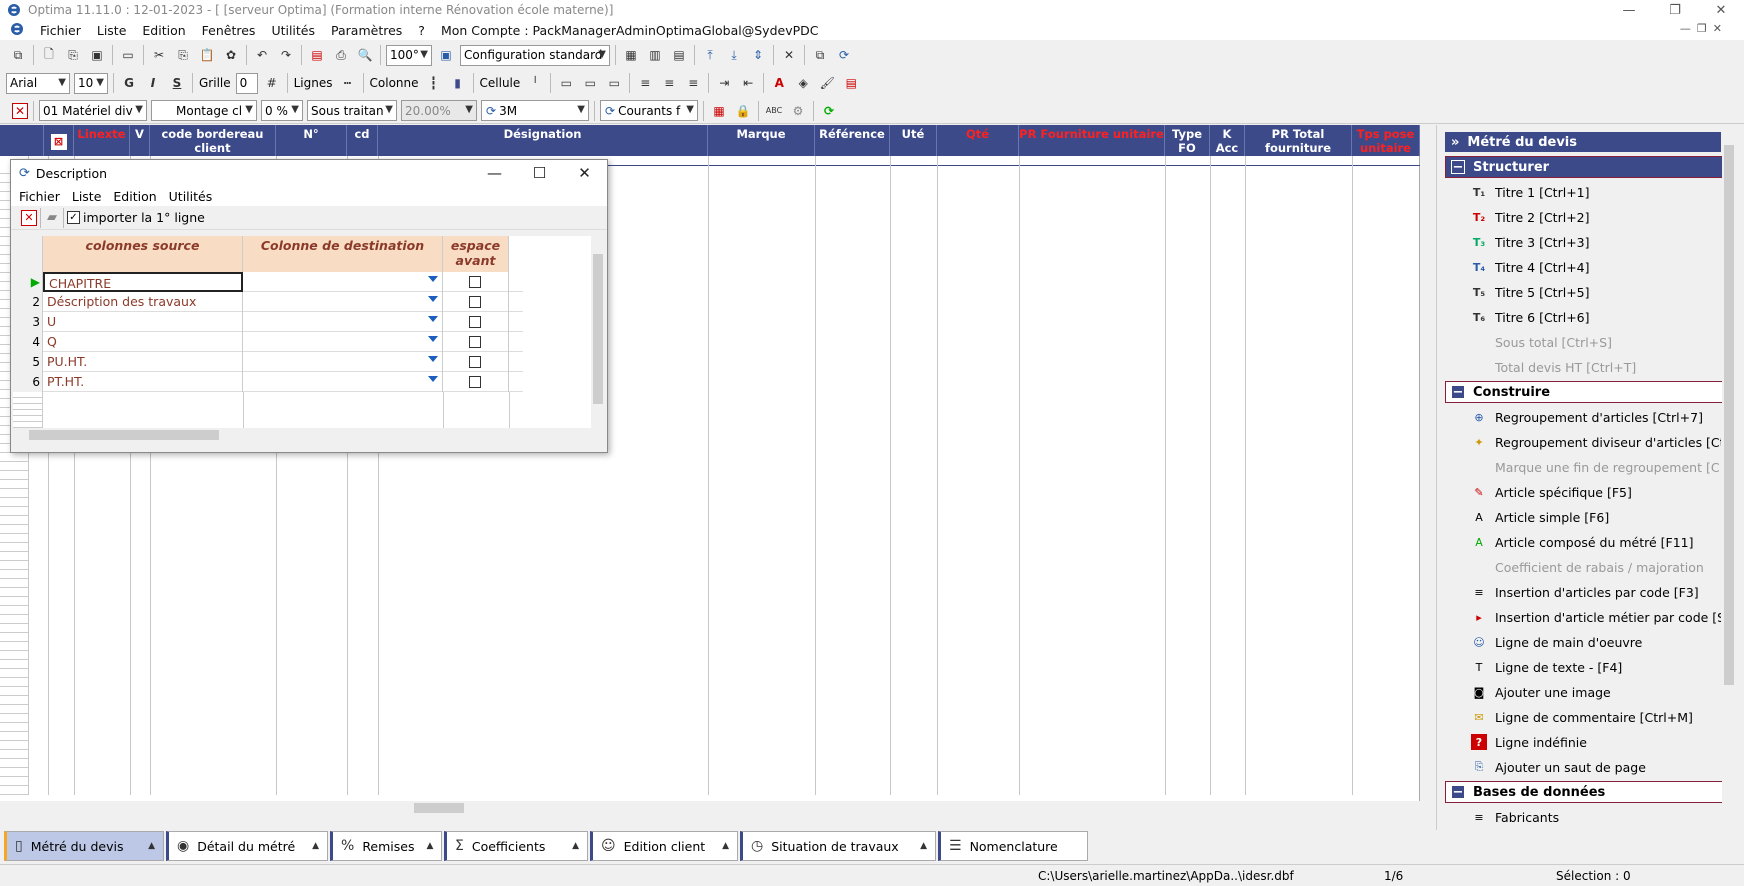 The height and width of the screenshot is (886, 1744). Describe the element at coordinates (366, 30) in the screenshot. I see `menu-parametres: Paramètres` at that location.